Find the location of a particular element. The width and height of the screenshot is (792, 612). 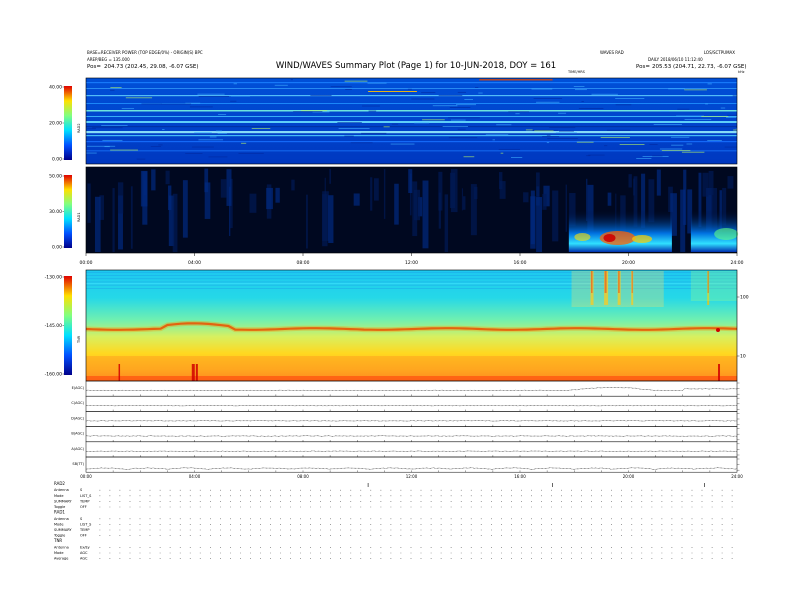

tnr-right-tick: 10 is located at coordinates (743, 357).